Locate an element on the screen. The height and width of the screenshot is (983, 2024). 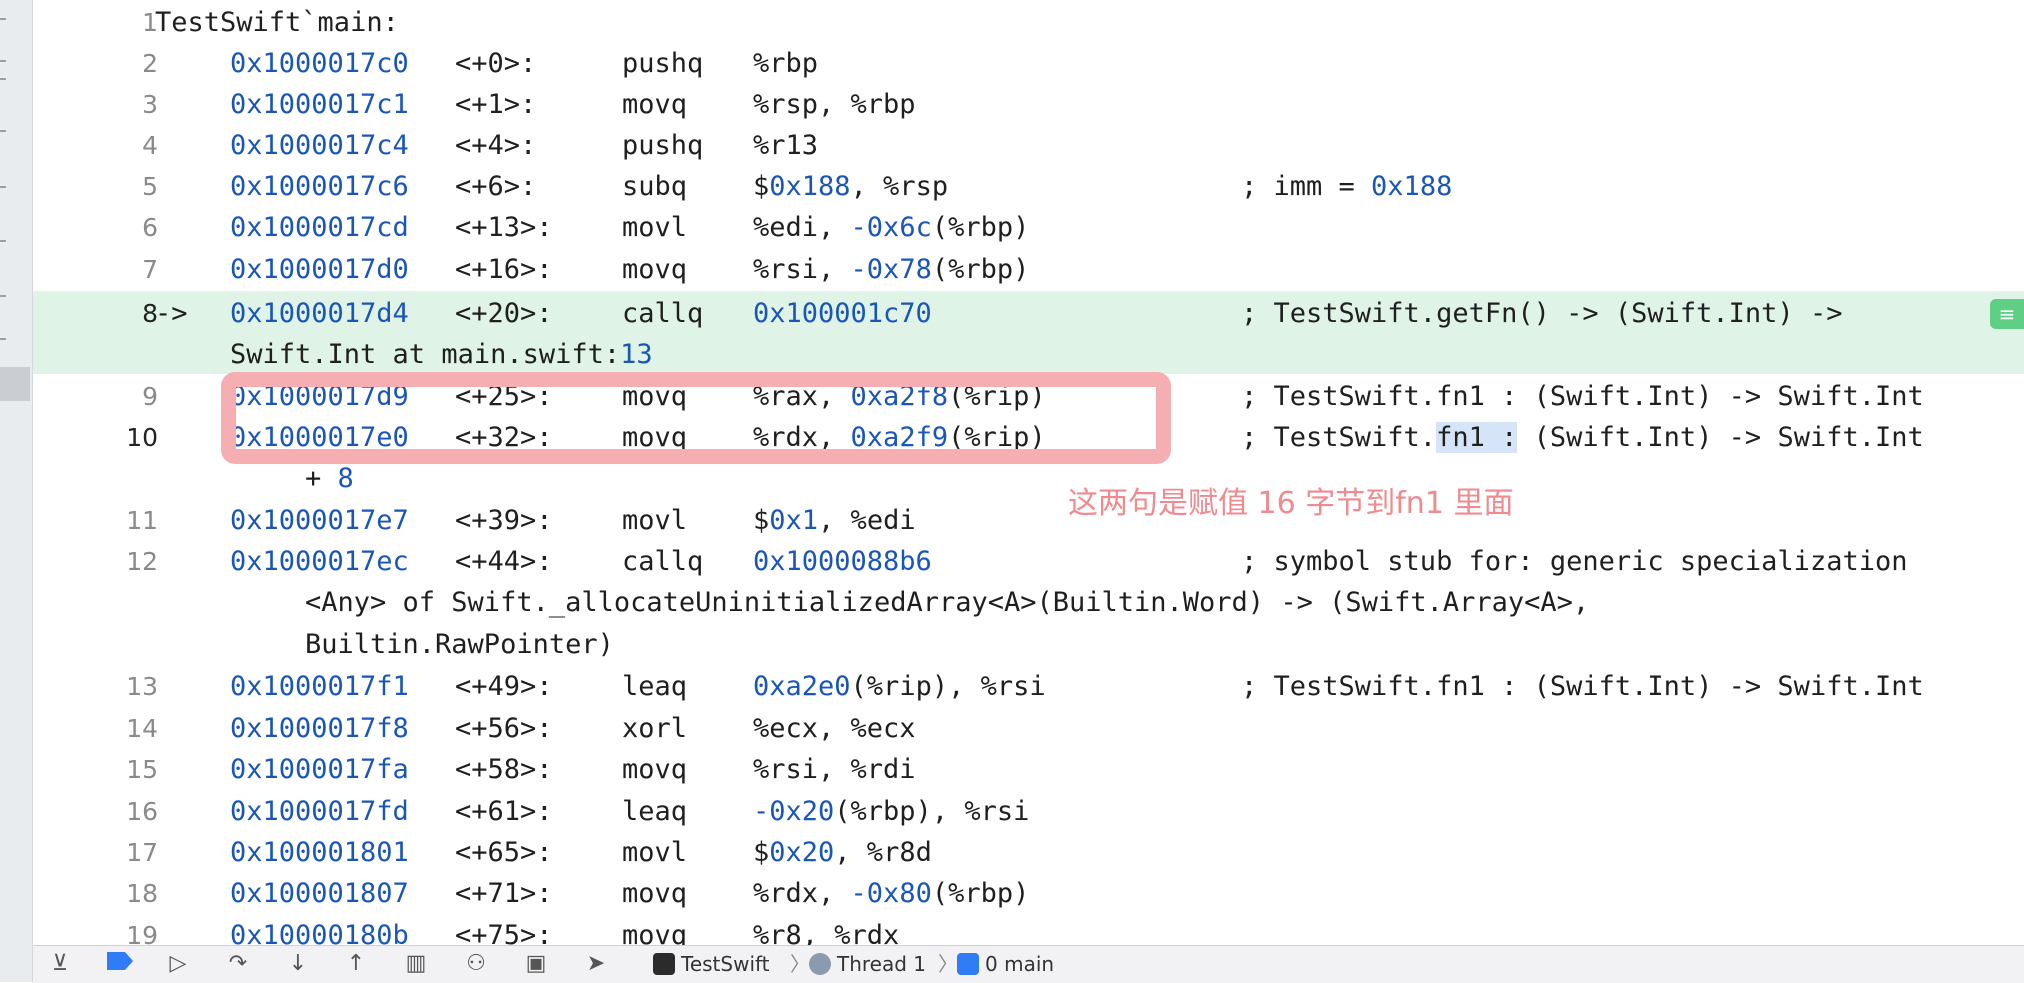
offset: <+4>: is located at coordinates (496, 145).